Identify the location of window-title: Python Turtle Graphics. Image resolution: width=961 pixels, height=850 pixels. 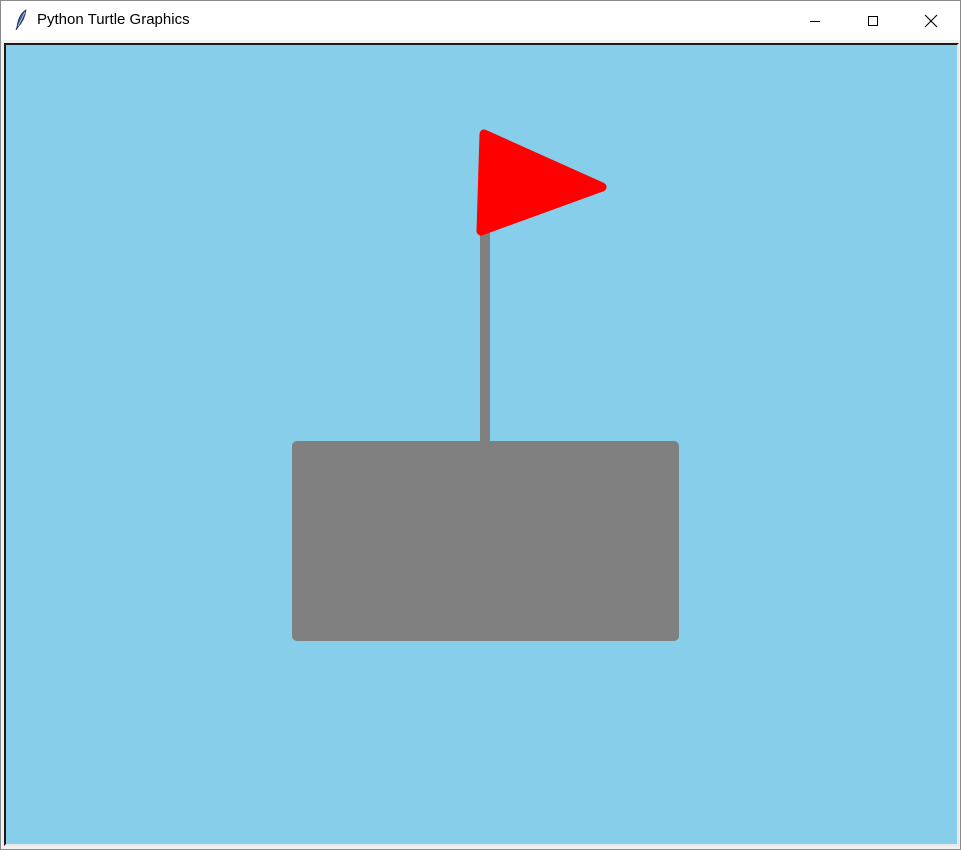
(113, 19).